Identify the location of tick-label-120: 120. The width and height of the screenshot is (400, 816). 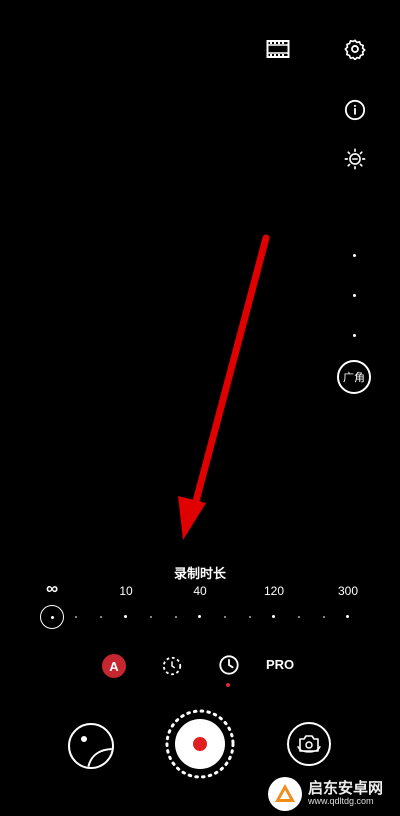
(274, 591).